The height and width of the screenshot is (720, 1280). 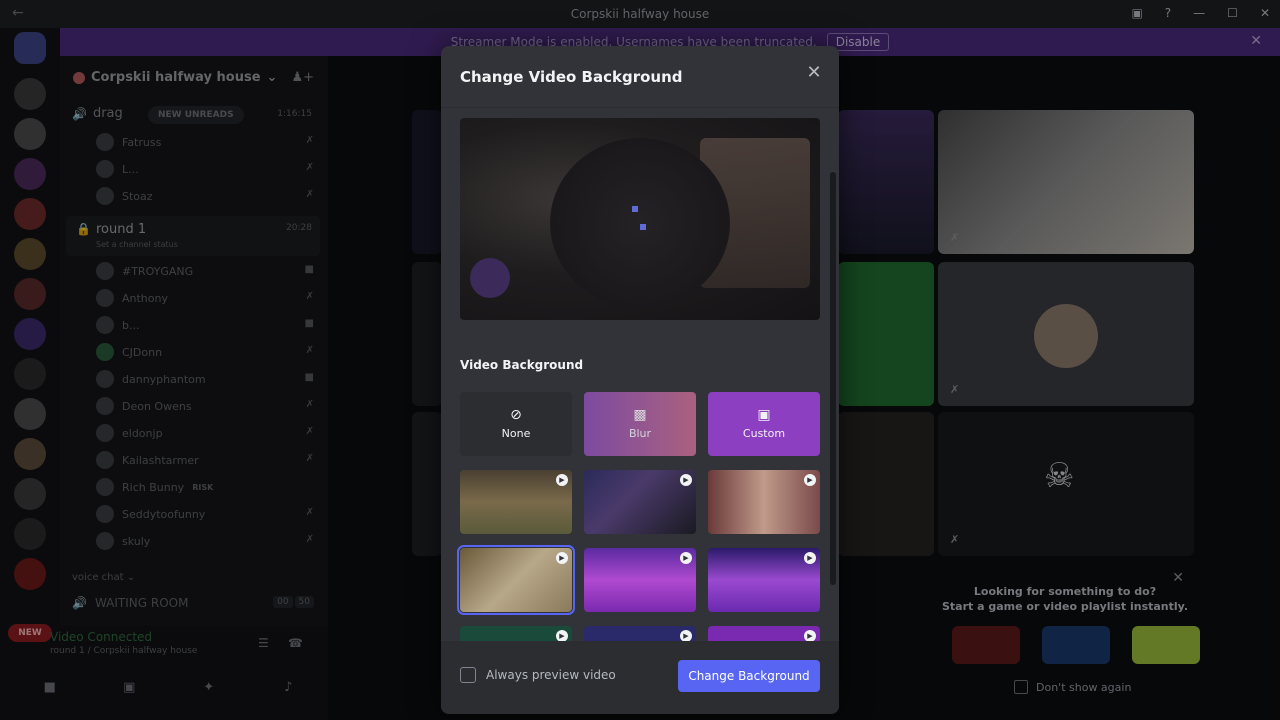 I want to click on modal-scrollbar, so click(x=833, y=378).